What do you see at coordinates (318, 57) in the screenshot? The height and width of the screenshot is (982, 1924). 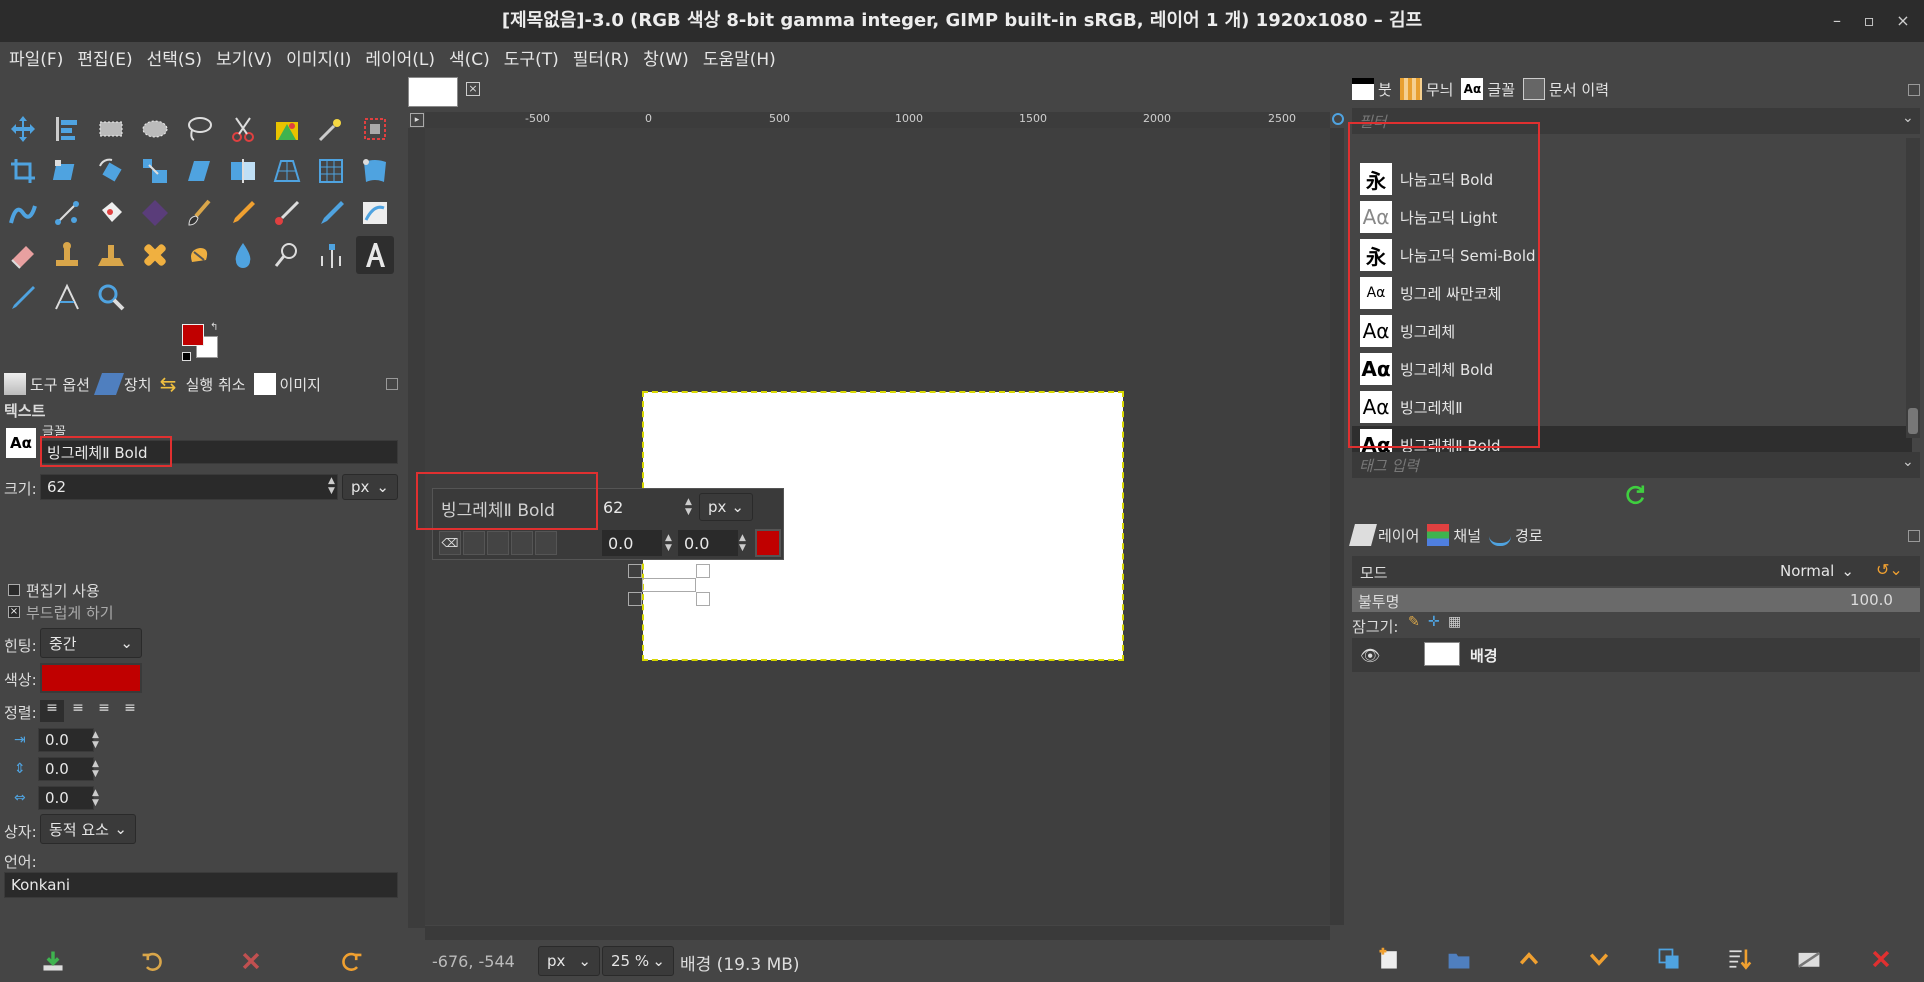 I see `menu-image: 이미지(I)` at bounding box center [318, 57].